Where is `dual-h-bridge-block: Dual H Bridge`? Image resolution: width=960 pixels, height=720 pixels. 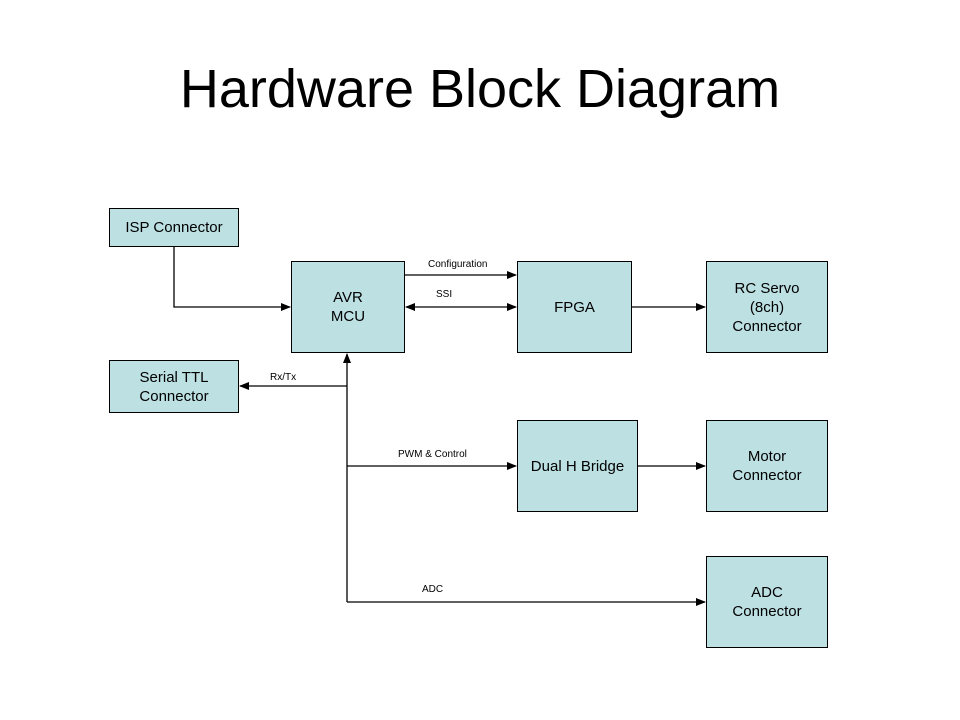 dual-h-bridge-block: Dual H Bridge is located at coordinates (577, 466).